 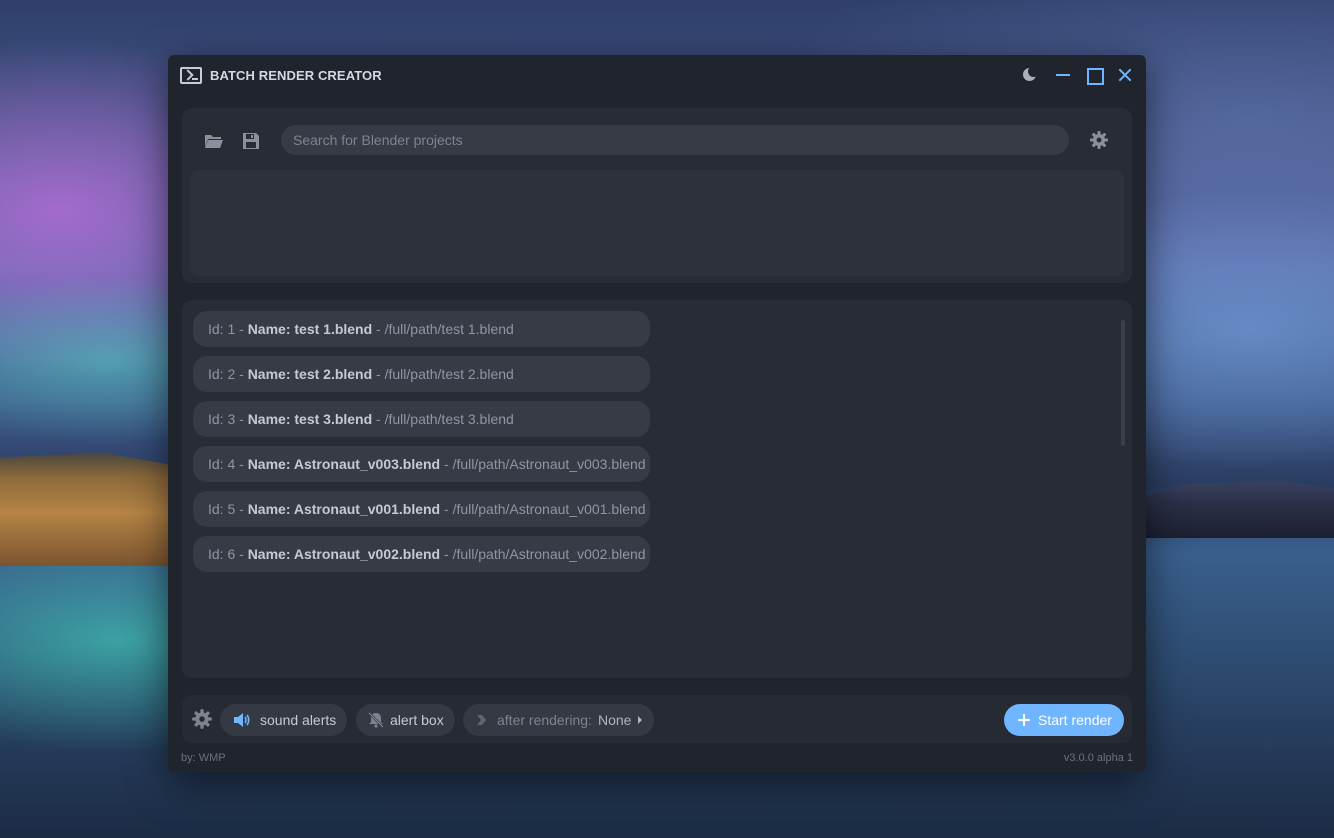 I want to click on save-icon, so click(x=251, y=141).